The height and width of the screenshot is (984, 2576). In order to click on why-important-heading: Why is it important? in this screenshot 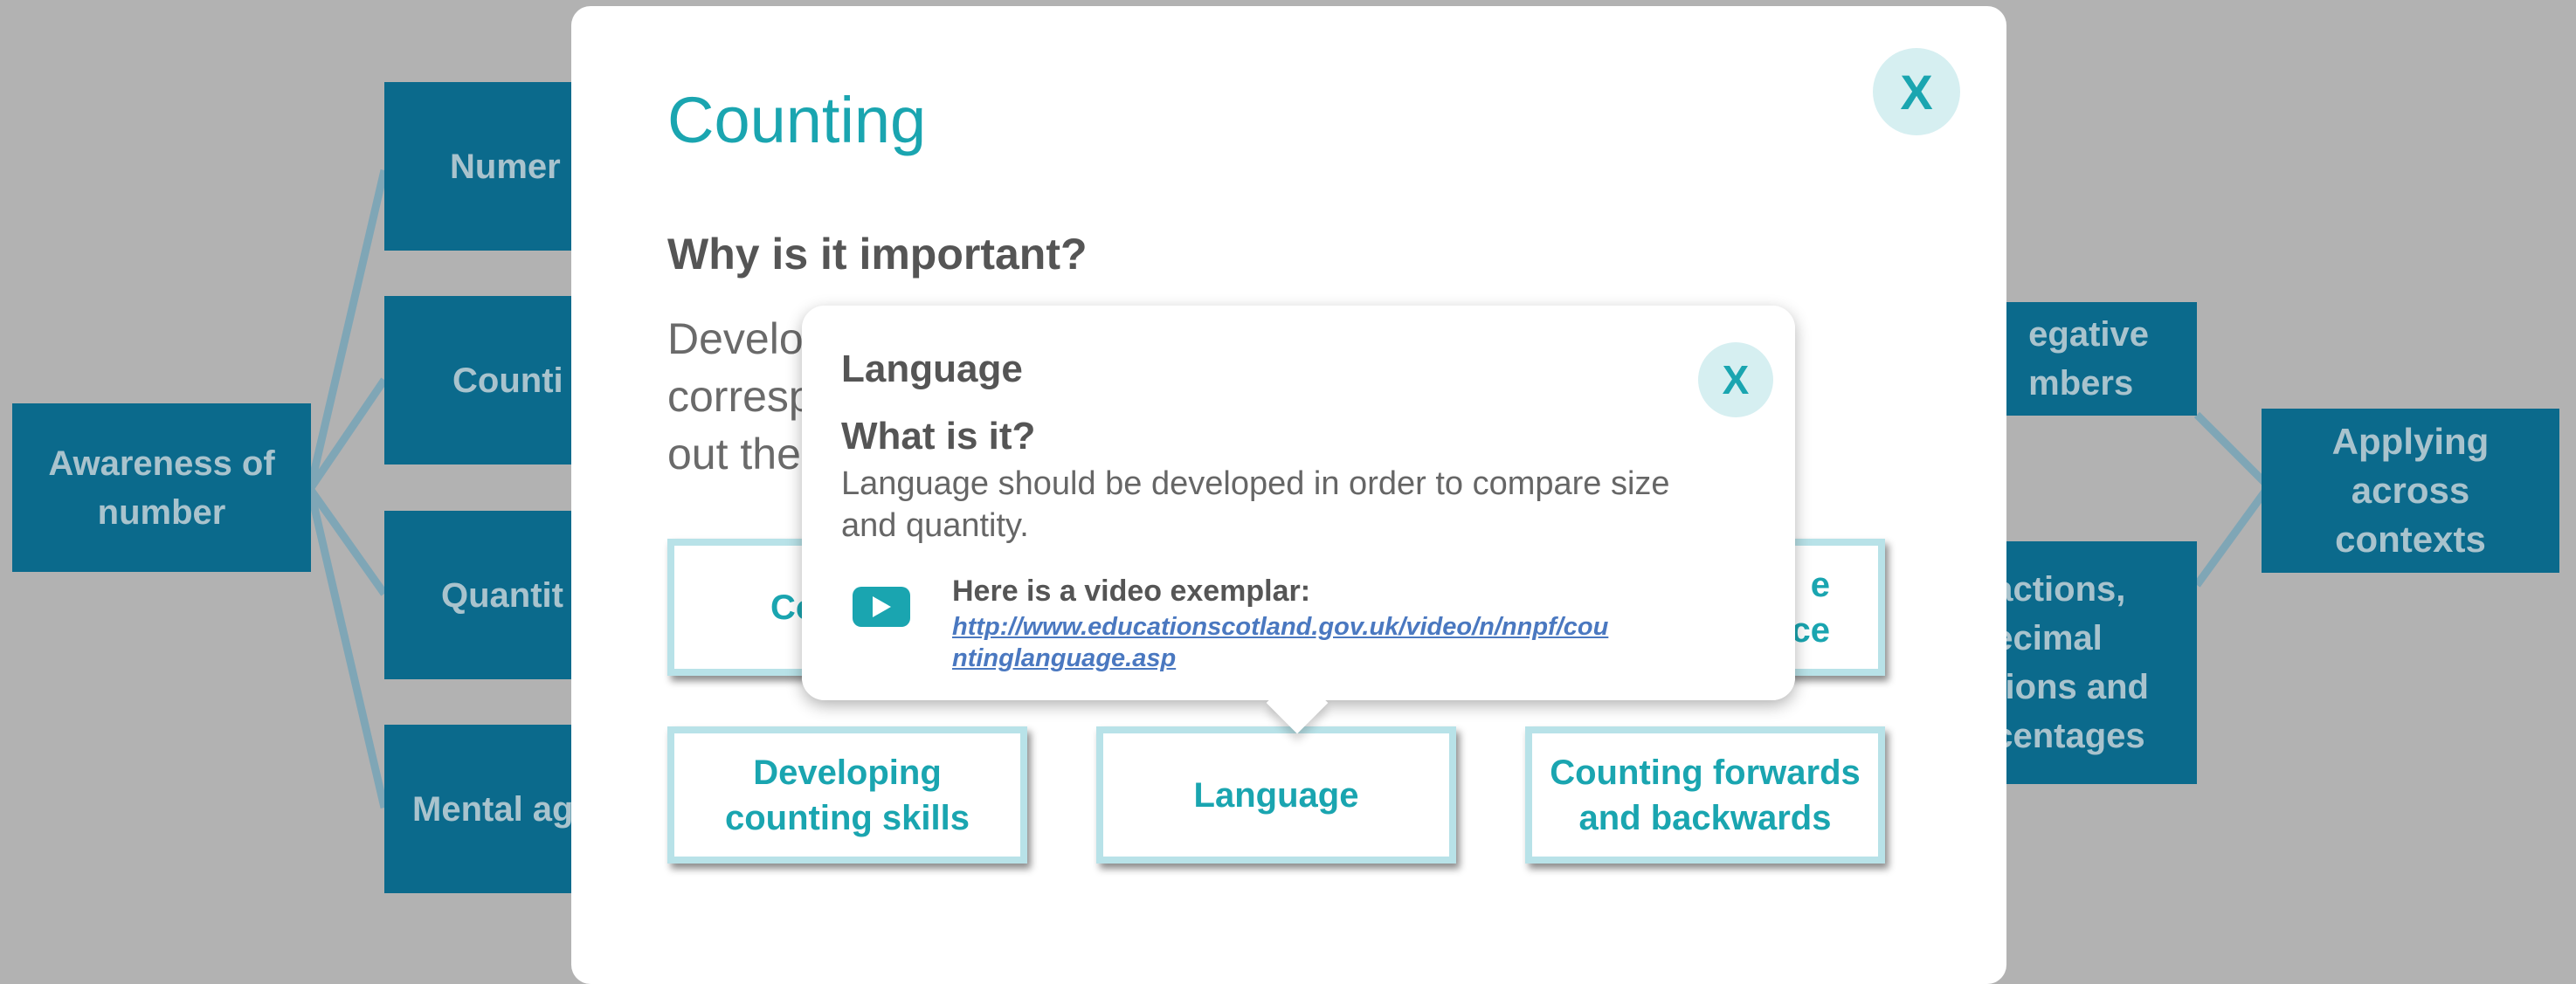, I will do `click(877, 254)`.